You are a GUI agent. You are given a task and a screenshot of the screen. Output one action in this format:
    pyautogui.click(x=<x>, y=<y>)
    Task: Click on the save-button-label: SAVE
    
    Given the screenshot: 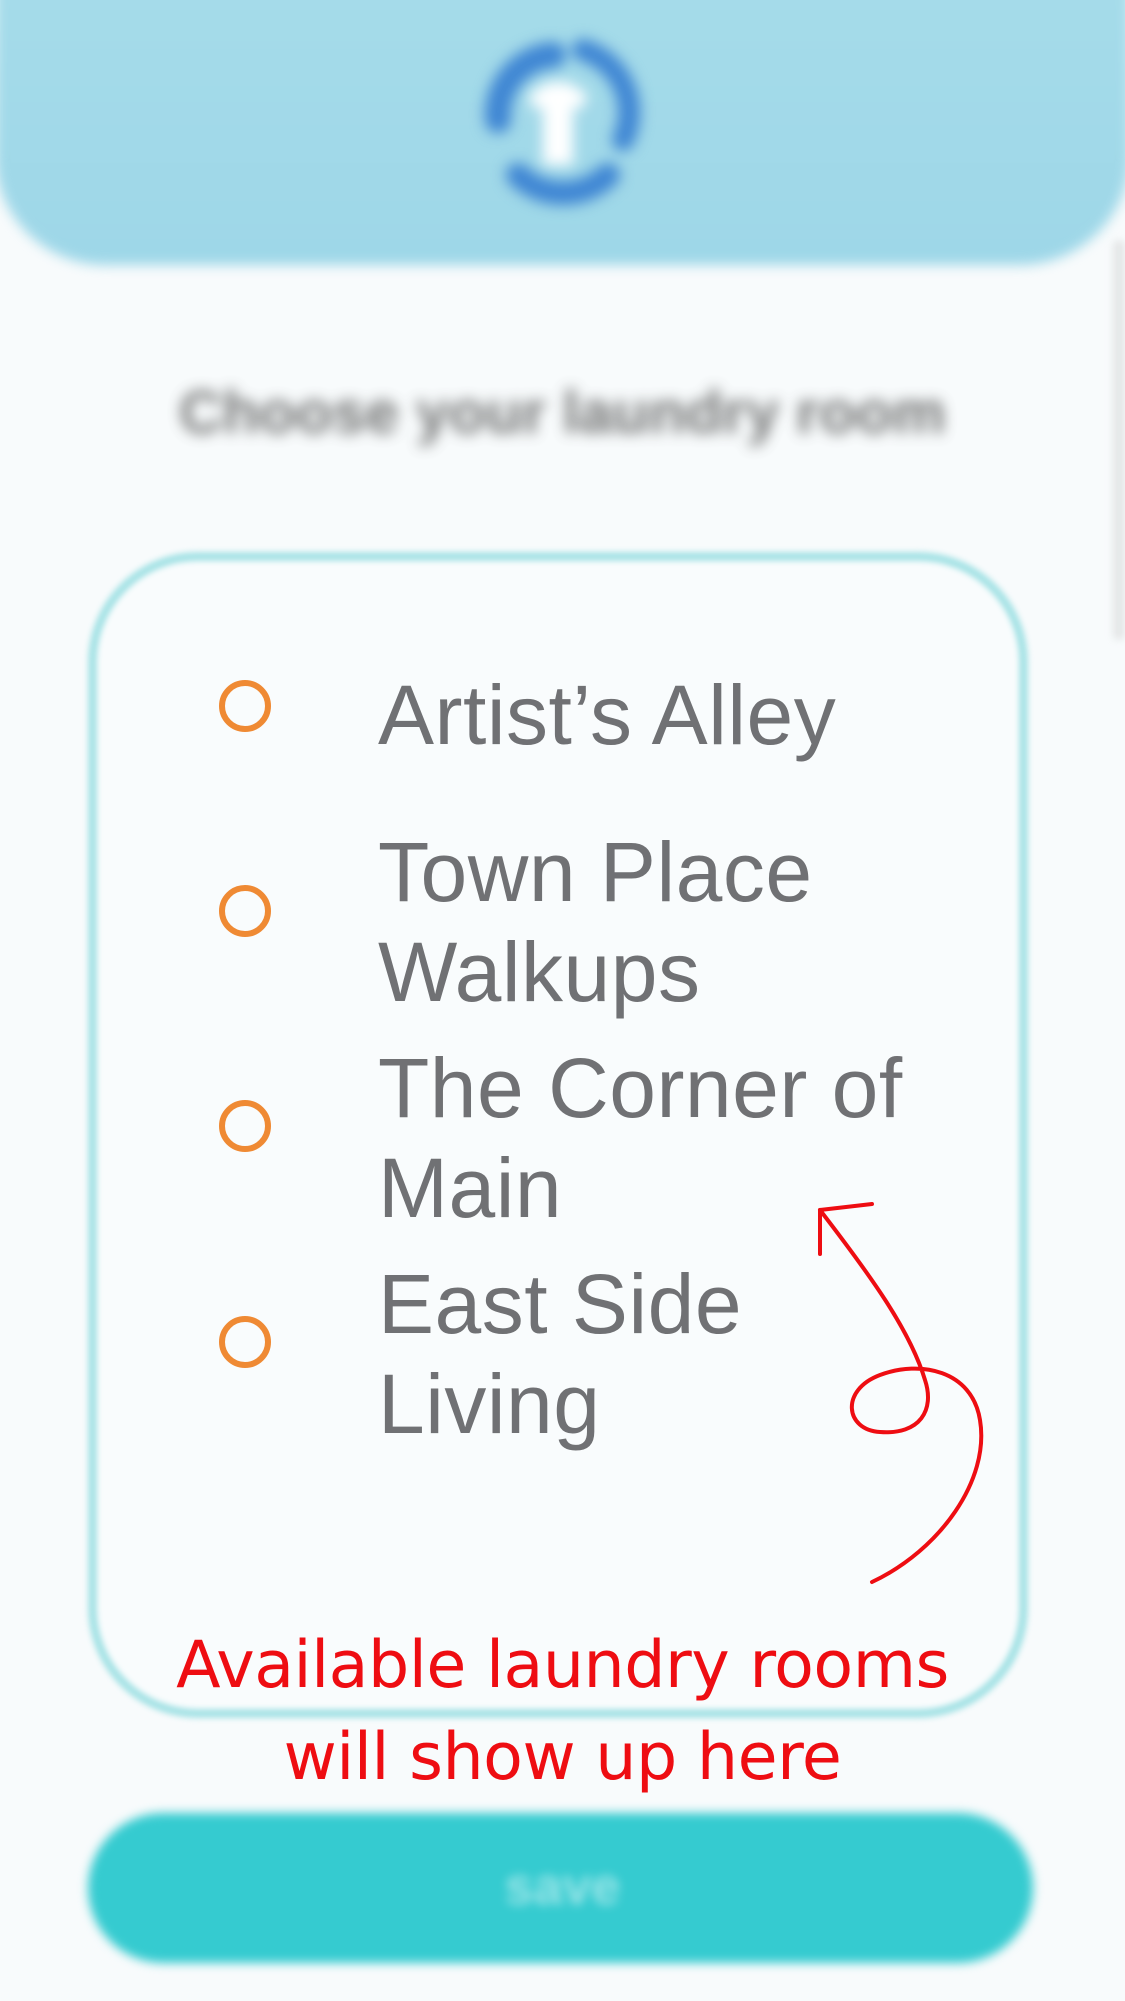 What is the action you would take?
    pyautogui.click(x=562, y=1887)
    